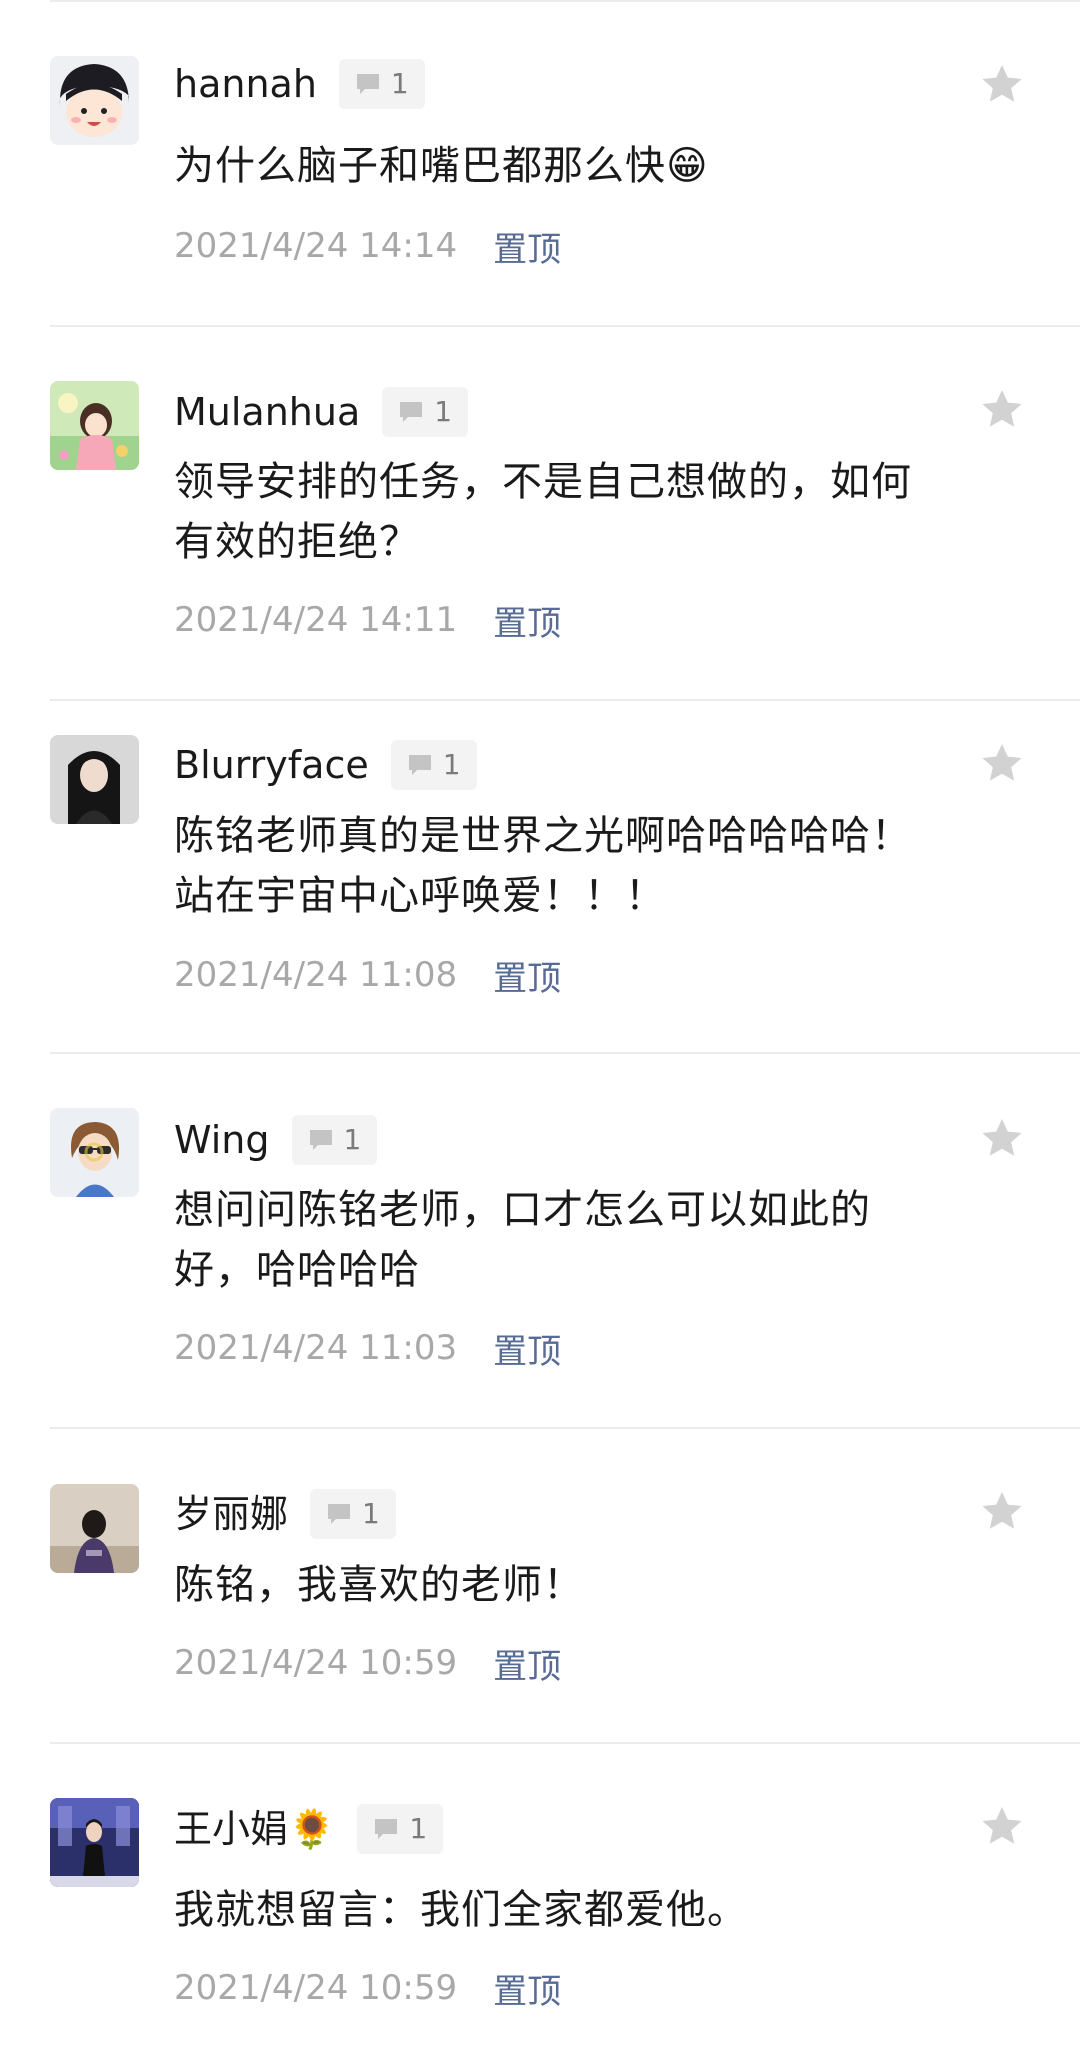 This screenshot has height=2055, width=1080. I want to click on photo-stage-woman-avatar-icon, so click(94, 1842).